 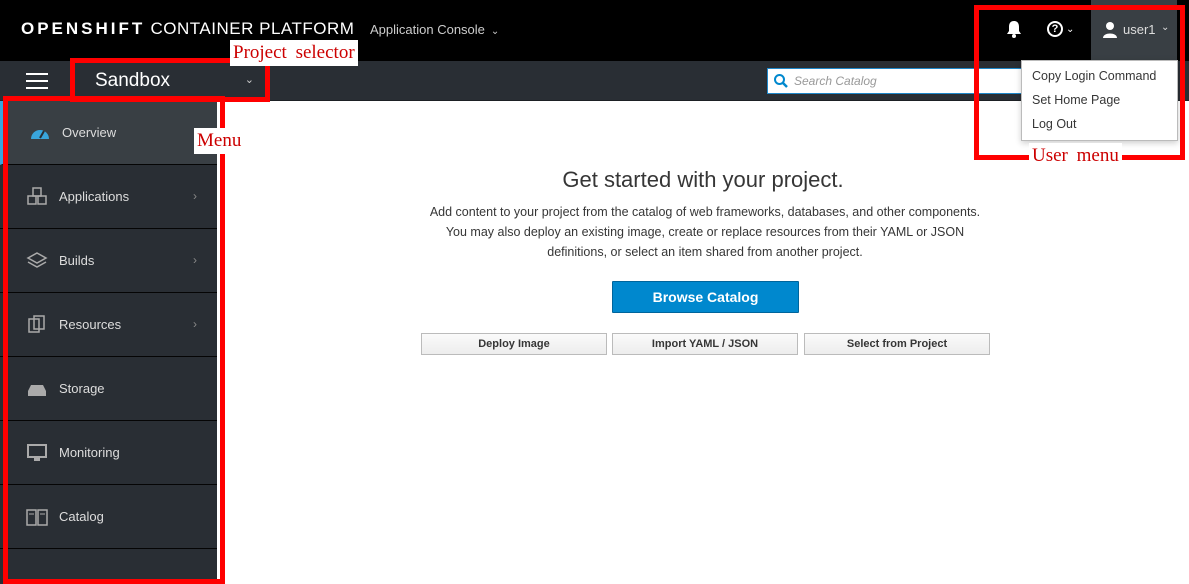 What do you see at coordinates (83, 28) in the screenshot?
I see `brand-bold: OPENSHIFT` at bounding box center [83, 28].